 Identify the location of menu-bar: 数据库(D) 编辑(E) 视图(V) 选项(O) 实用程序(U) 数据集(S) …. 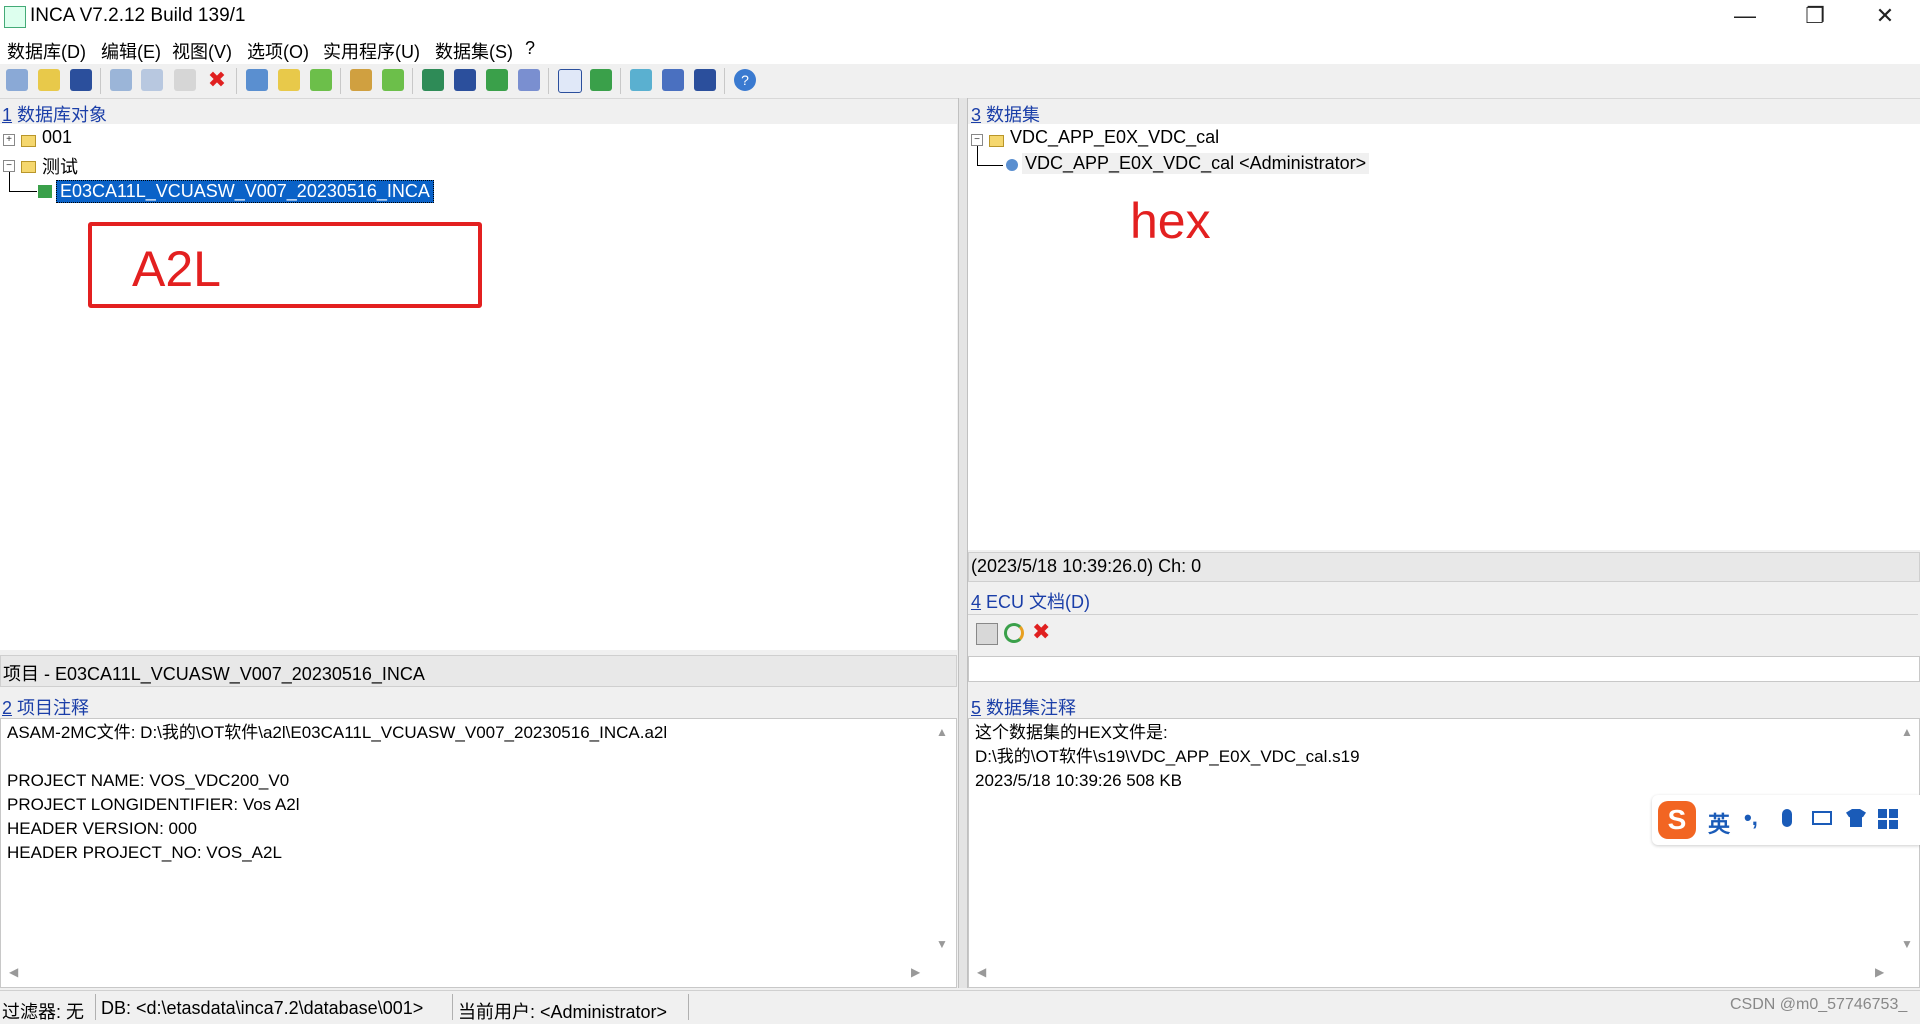
(960, 49).